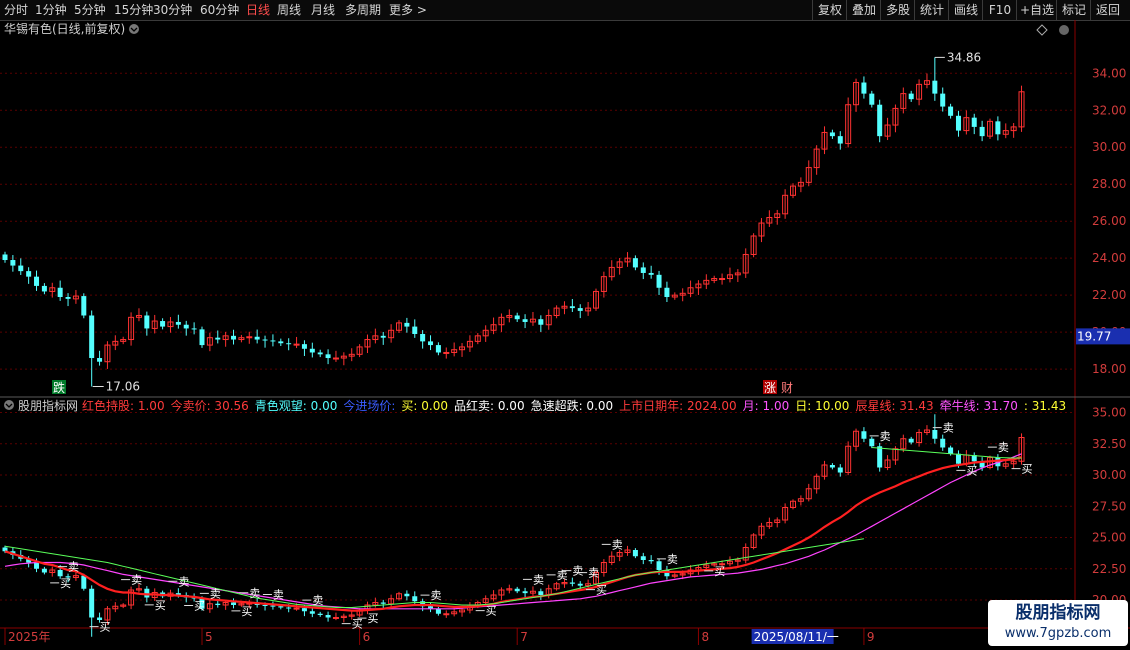 This screenshot has width=1130, height=650. What do you see at coordinates (894, 406) in the screenshot?
I see `indicator-legend-10: 辰星线: 31.43` at bounding box center [894, 406].